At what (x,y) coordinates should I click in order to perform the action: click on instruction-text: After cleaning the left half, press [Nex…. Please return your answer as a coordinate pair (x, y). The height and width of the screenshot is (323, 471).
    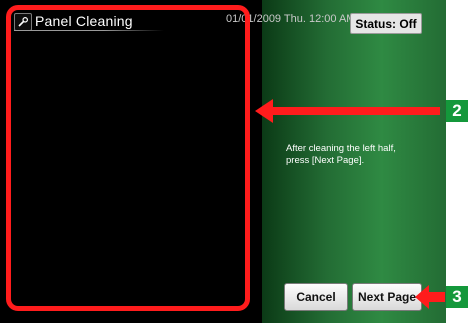
    Looking at the image, I should click on (341, 154).